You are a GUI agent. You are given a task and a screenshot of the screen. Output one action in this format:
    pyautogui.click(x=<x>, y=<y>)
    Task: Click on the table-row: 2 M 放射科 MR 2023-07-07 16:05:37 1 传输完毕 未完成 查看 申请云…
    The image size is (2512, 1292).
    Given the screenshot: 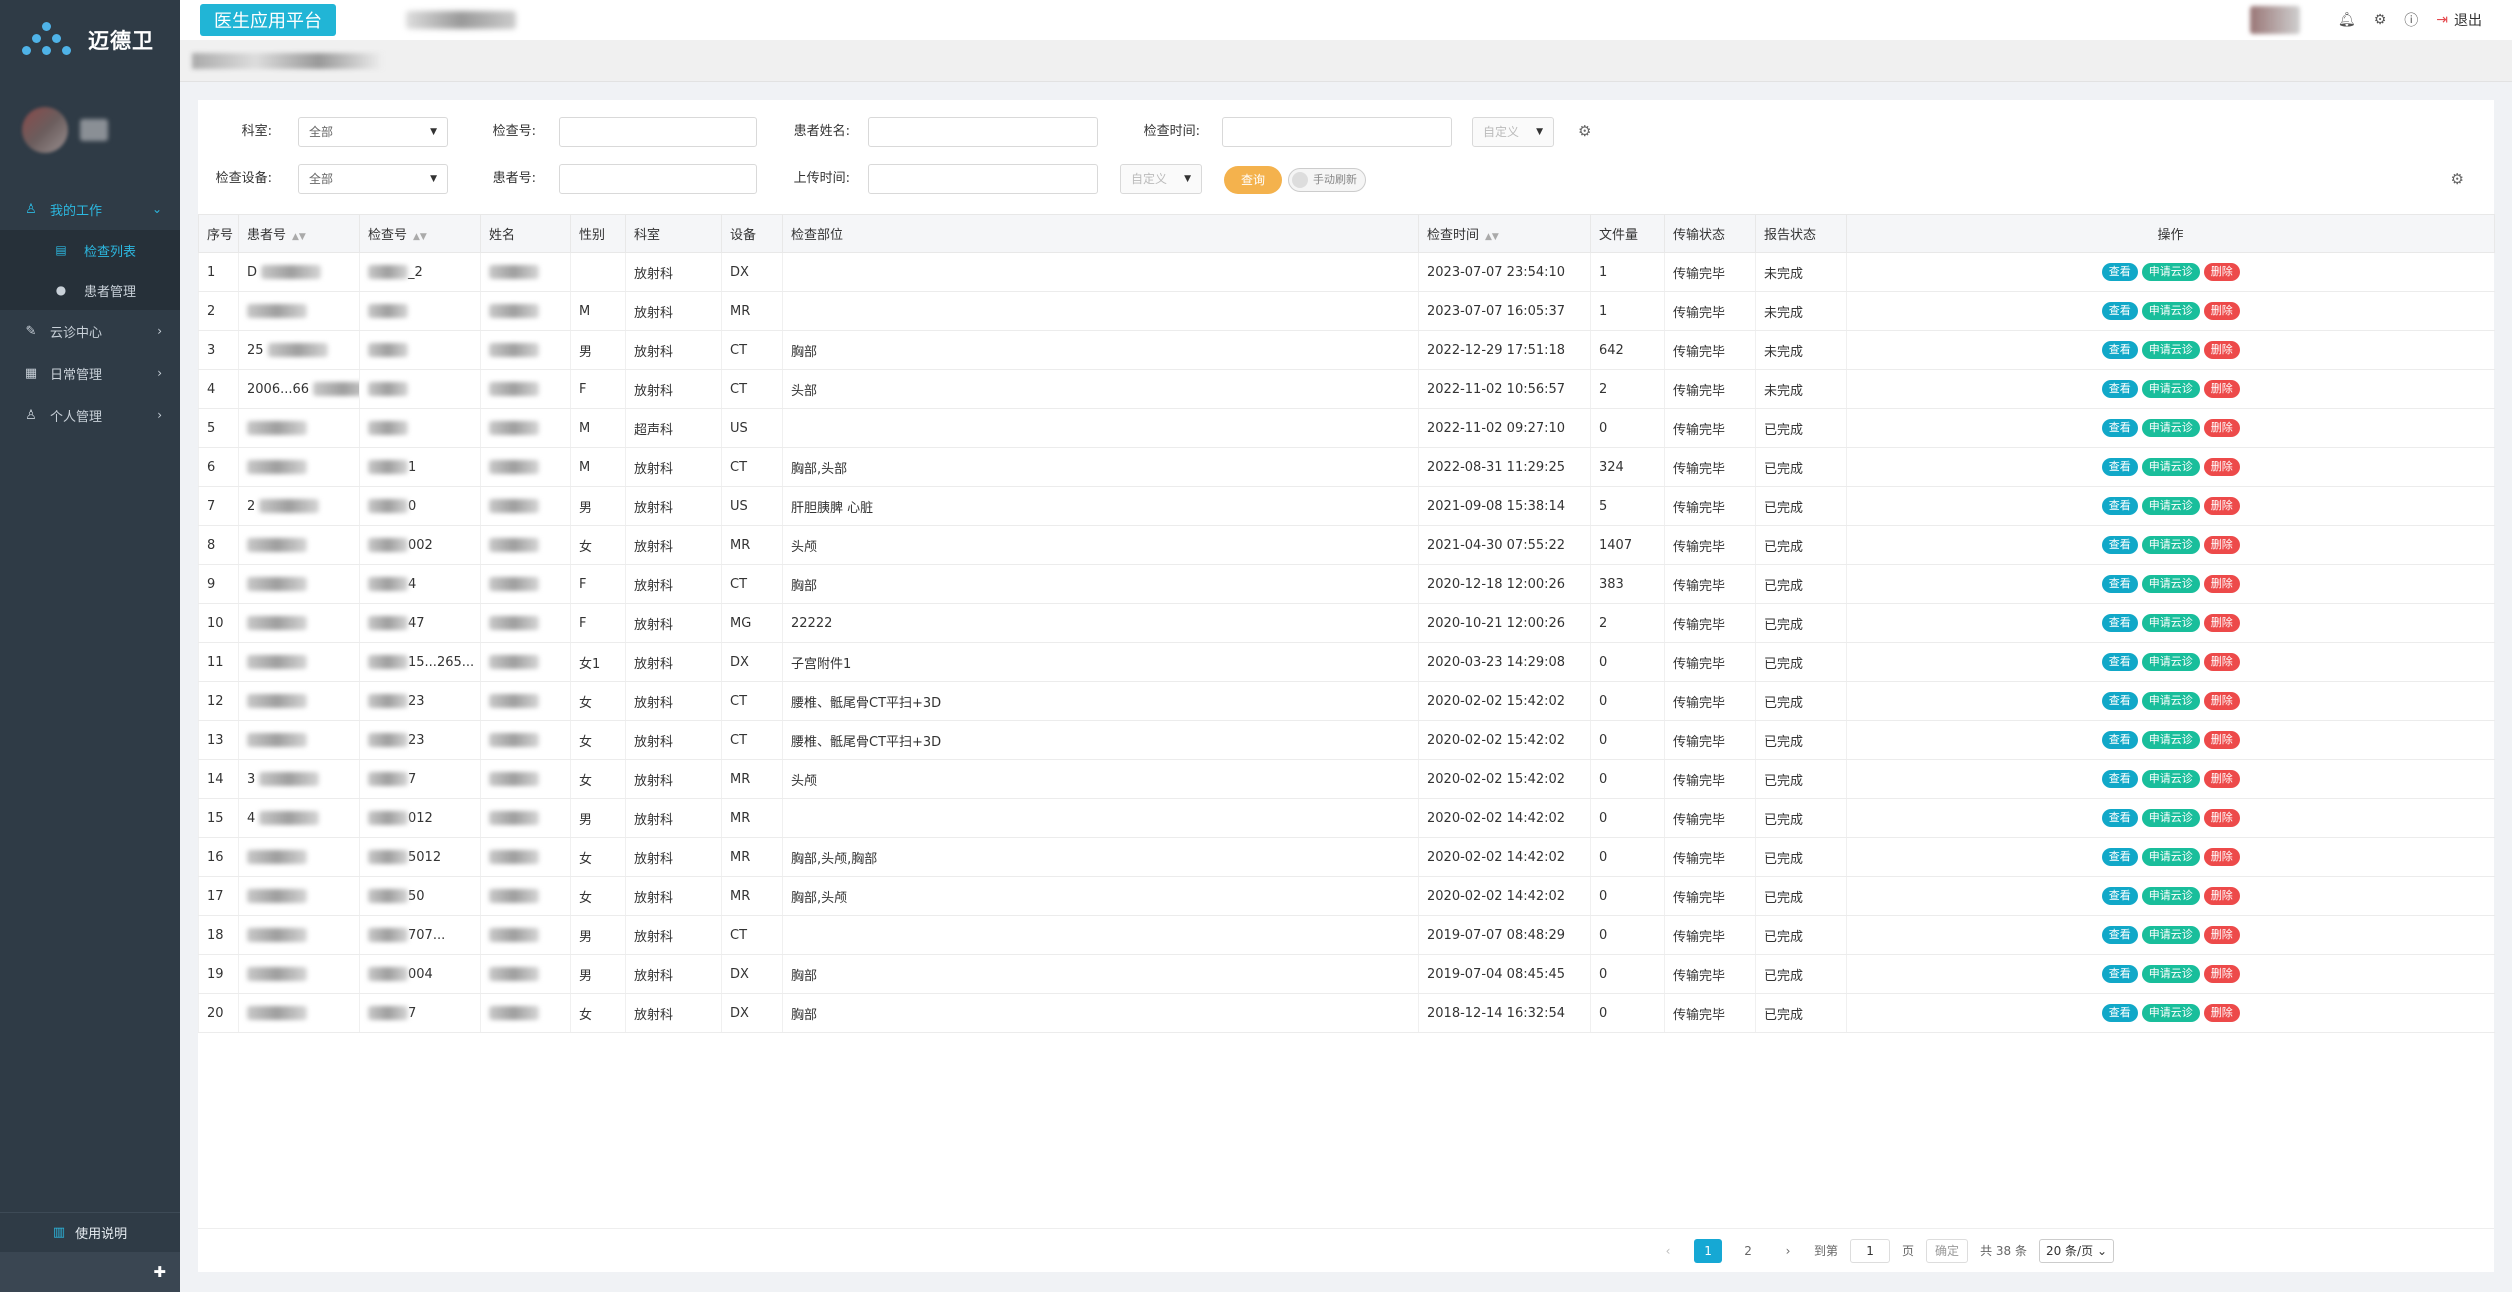 What is the action you would take?
    pyautogui.click(x=1346, y=311)
    